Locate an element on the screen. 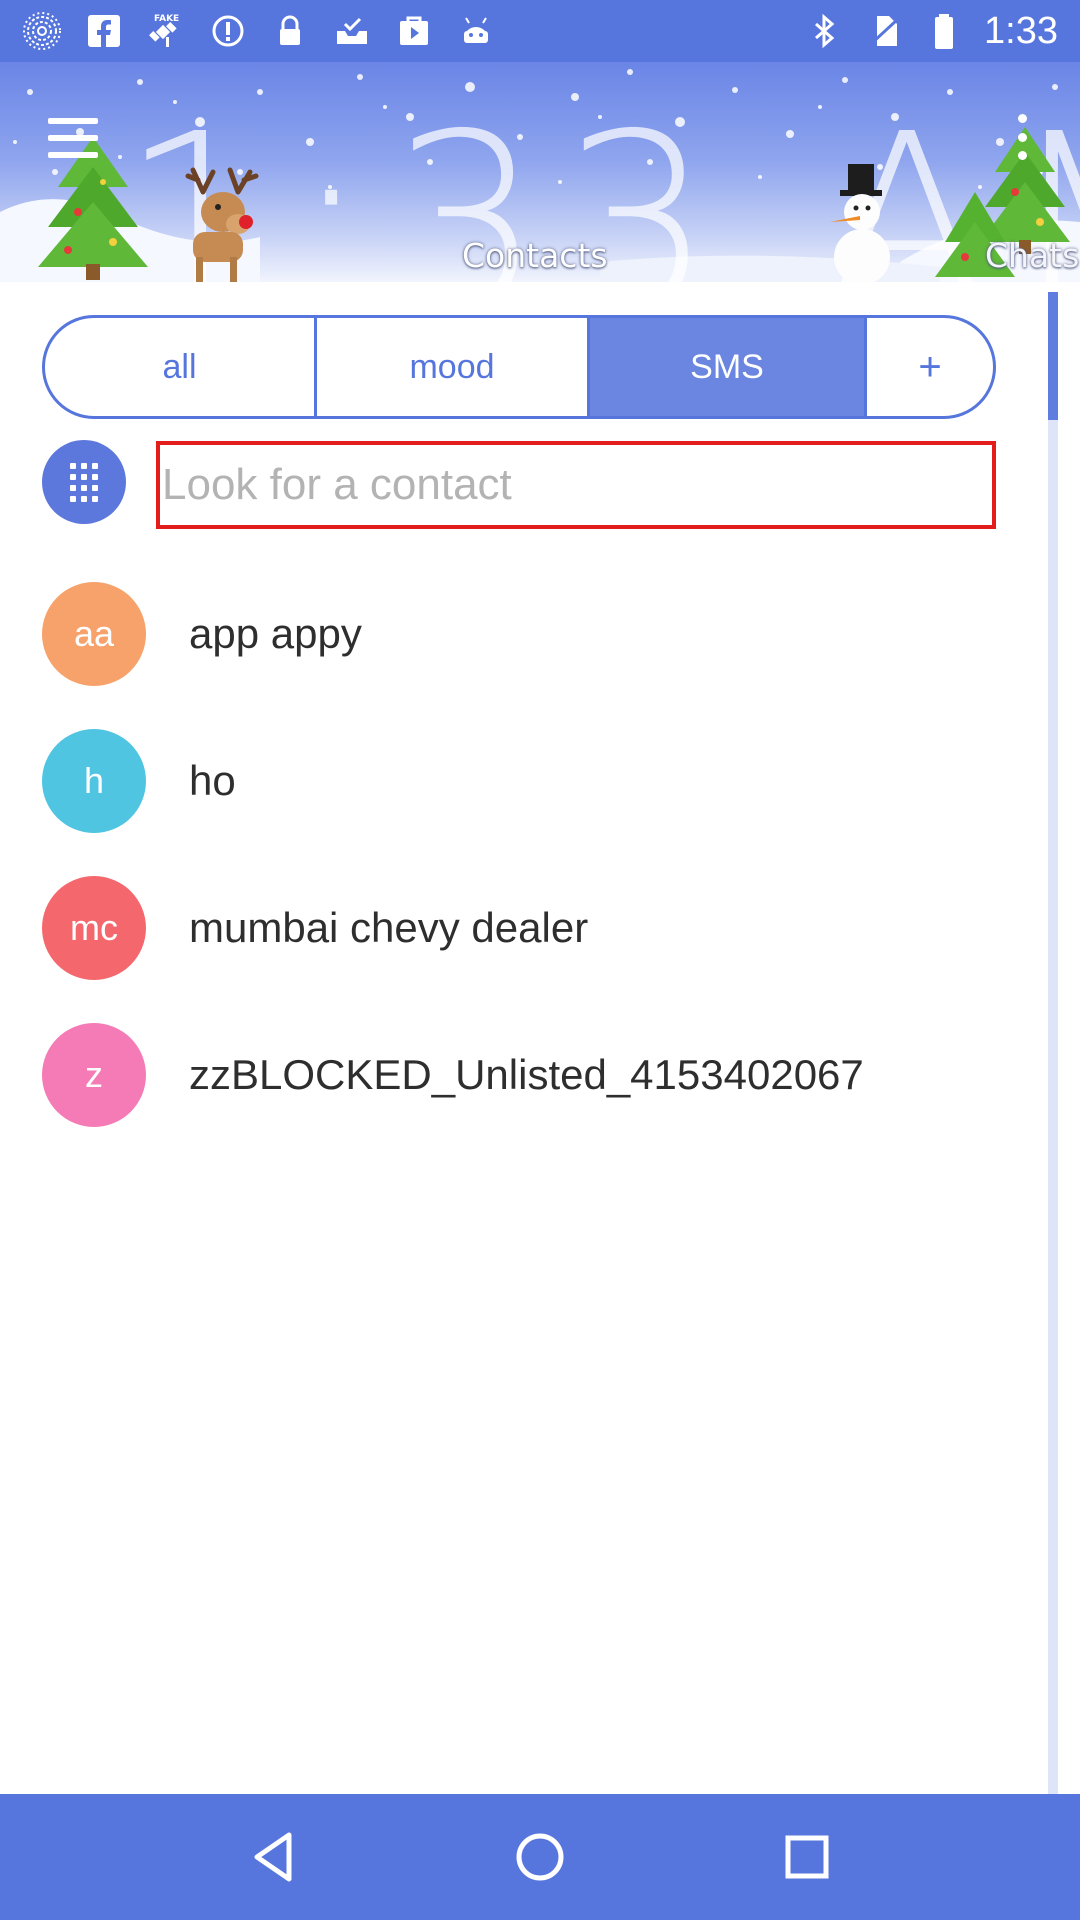 The width and height of the screenshot is (1080, 1920). contact-name: mumbai chevy dealer is located at coordinates (388, 928).